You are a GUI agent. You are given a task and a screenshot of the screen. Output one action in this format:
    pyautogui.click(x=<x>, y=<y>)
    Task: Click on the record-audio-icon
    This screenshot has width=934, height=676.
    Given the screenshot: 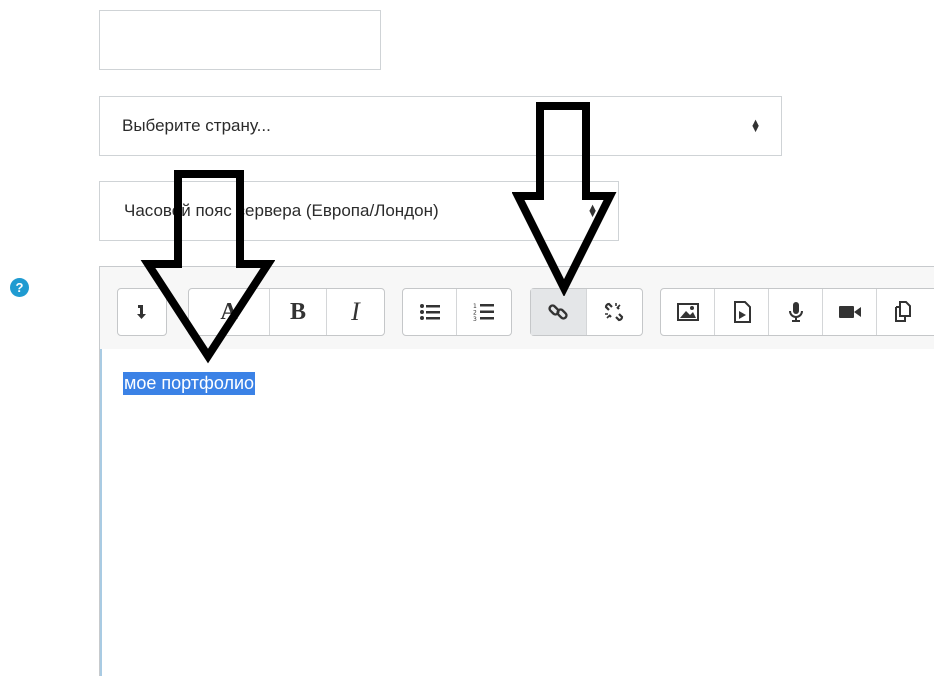 What is the action you would take?
    pyautogui.click(x=796, y=312)
    